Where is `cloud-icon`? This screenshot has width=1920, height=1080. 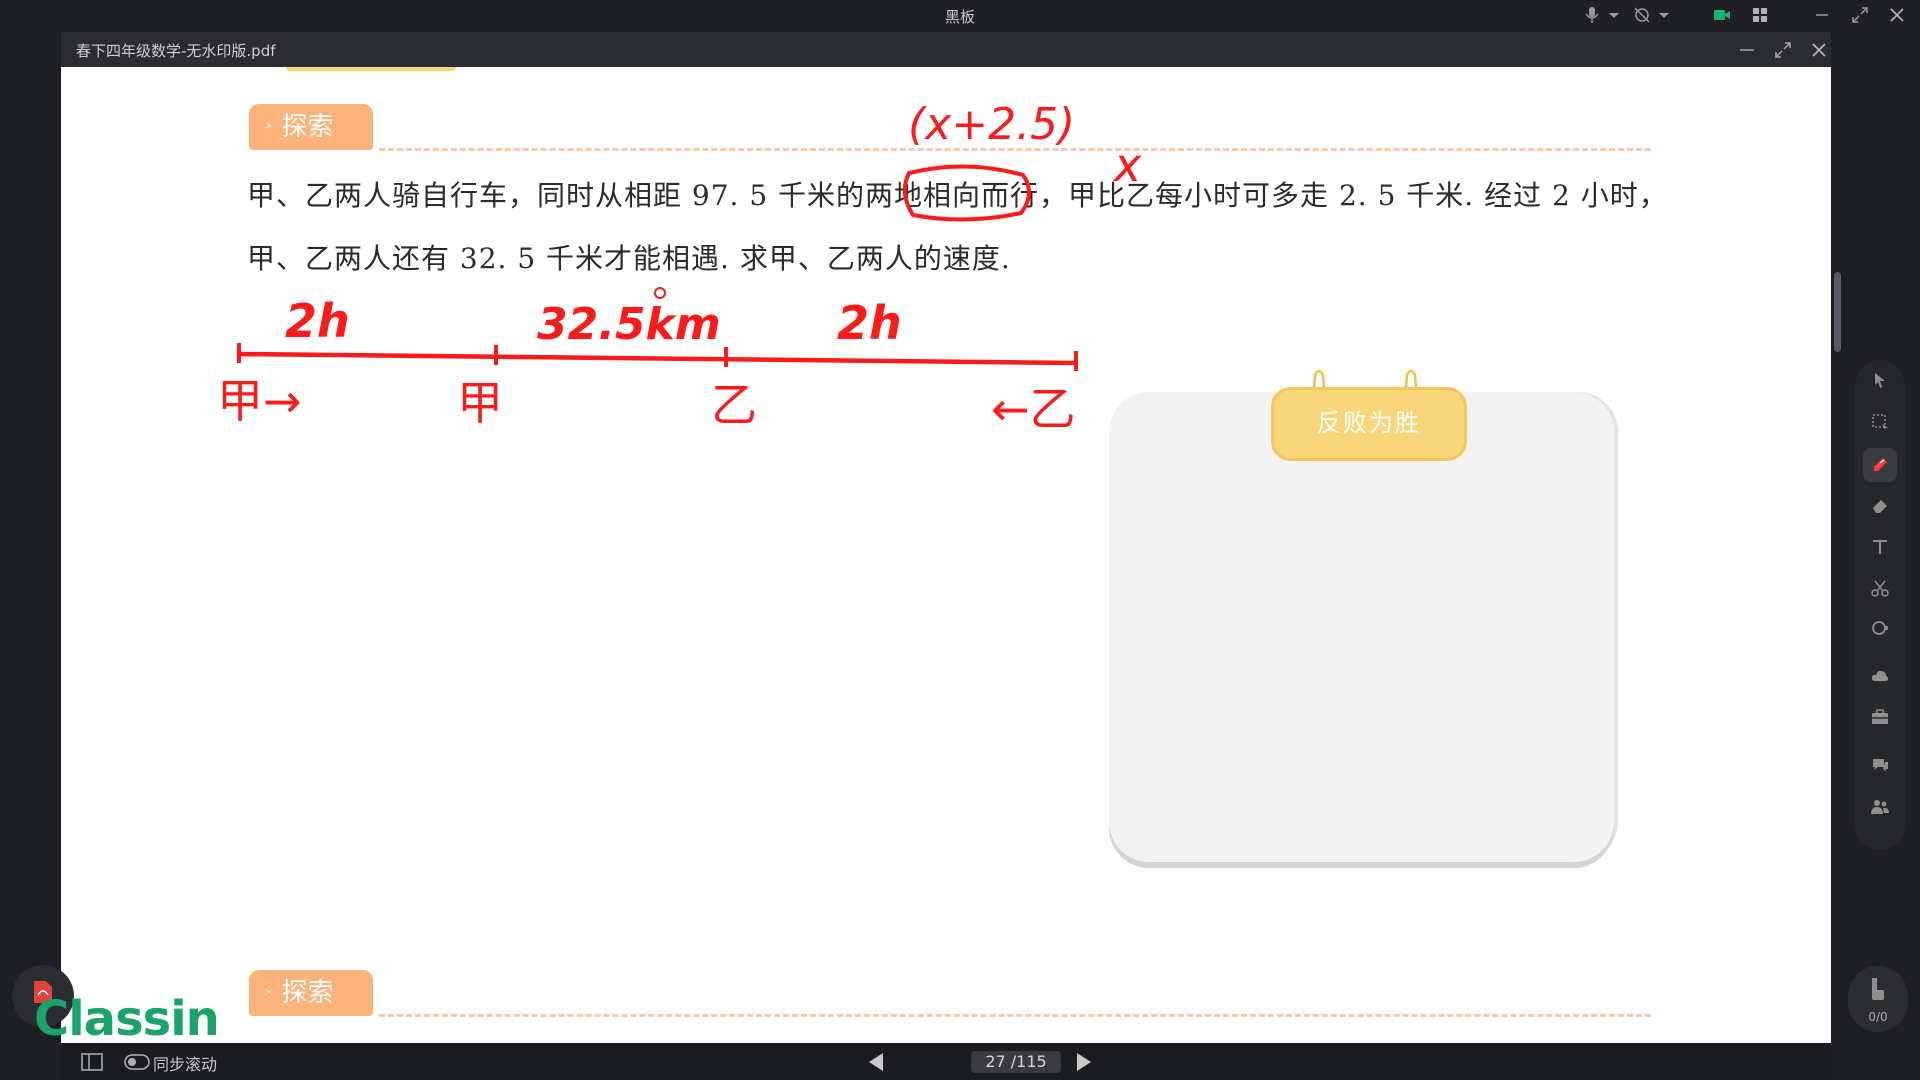
cloud-icon is located at coordinates (1880, 676).